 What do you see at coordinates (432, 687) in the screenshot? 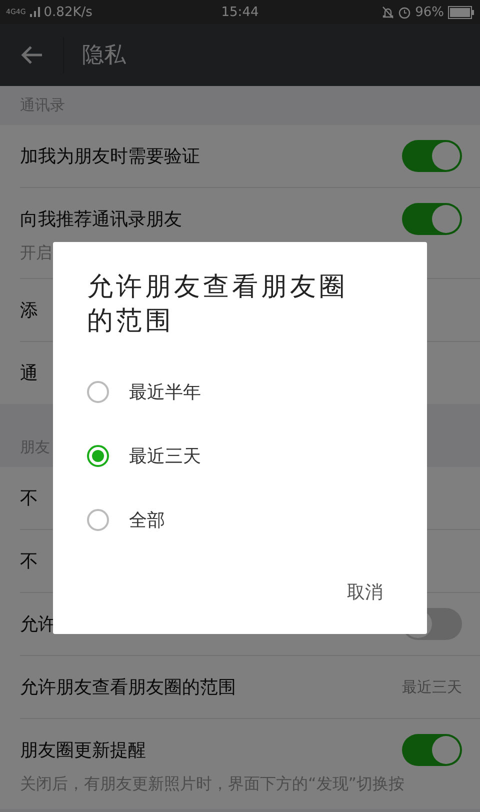
I see `setting-value: 最近三天` at bounding box center [432, 687].